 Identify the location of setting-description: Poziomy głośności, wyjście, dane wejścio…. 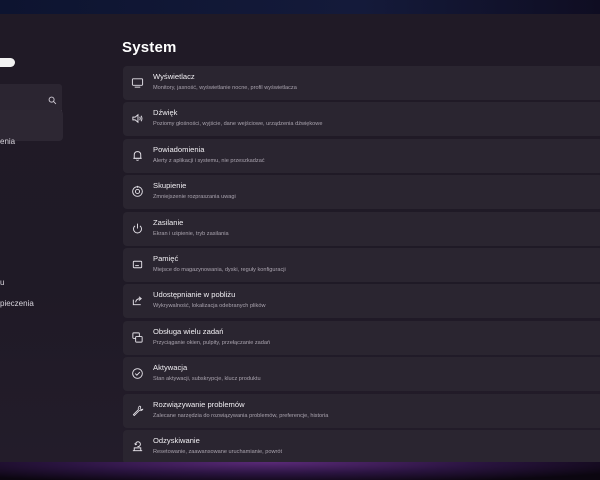
(238, 124).